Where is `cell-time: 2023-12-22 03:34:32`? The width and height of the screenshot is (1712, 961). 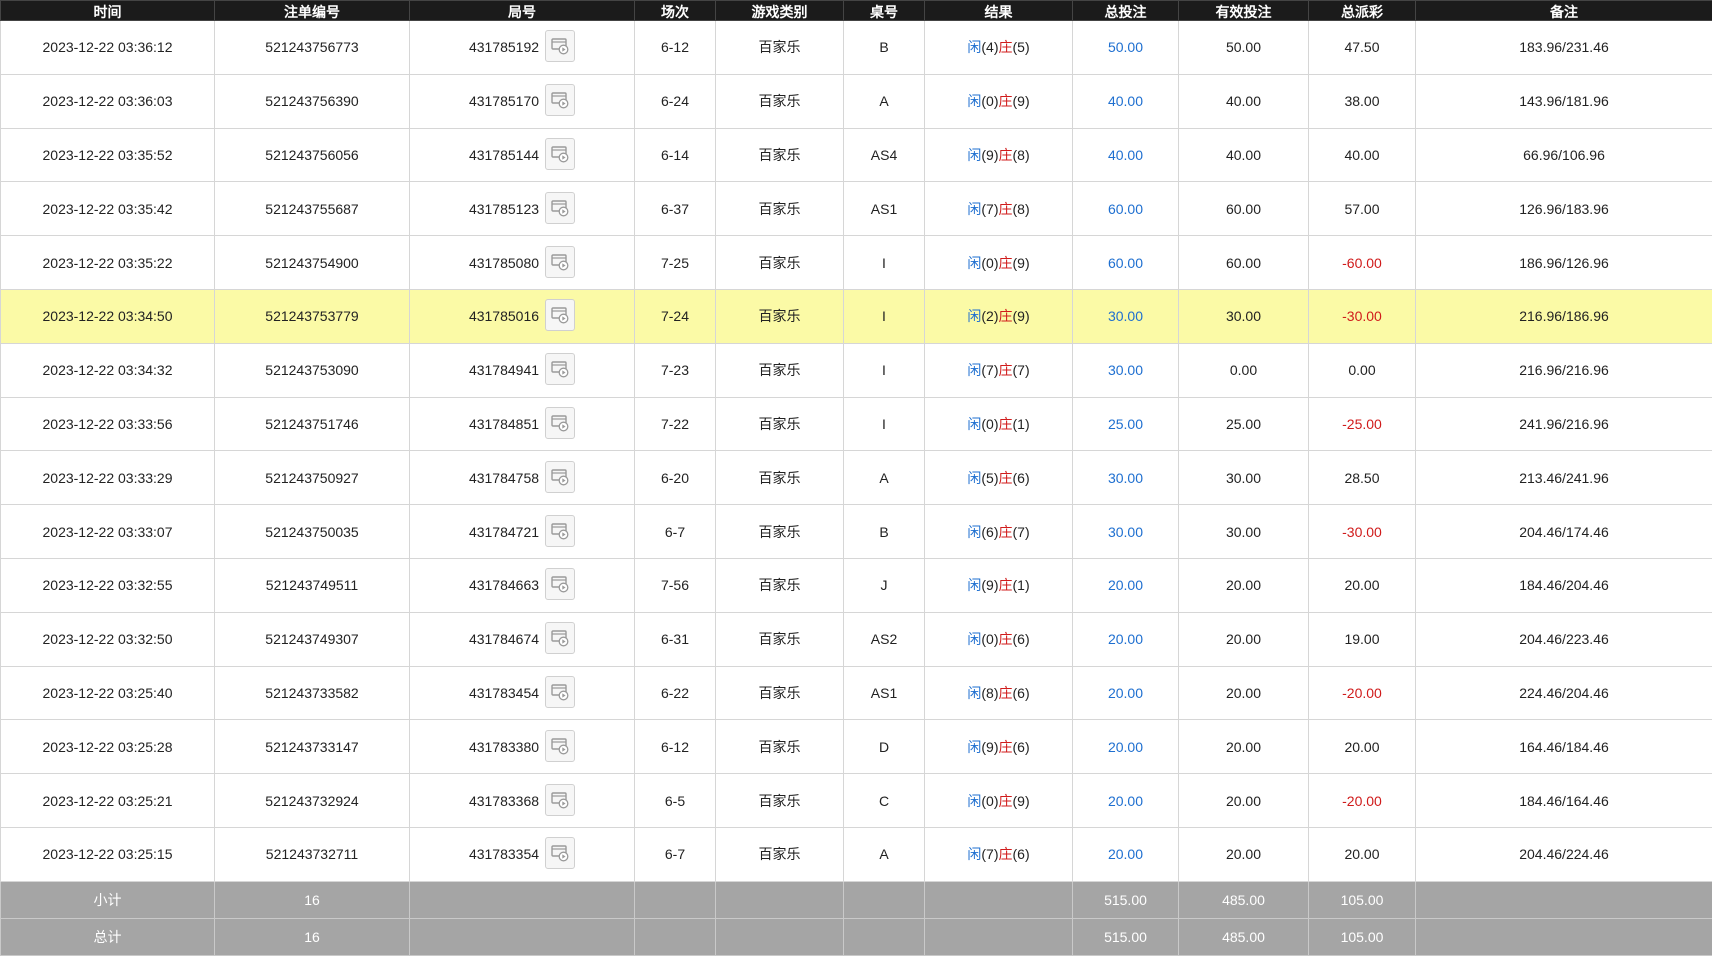
cell-time: 2023-12-22 03:34:32 is located at coordinates (107, 370).